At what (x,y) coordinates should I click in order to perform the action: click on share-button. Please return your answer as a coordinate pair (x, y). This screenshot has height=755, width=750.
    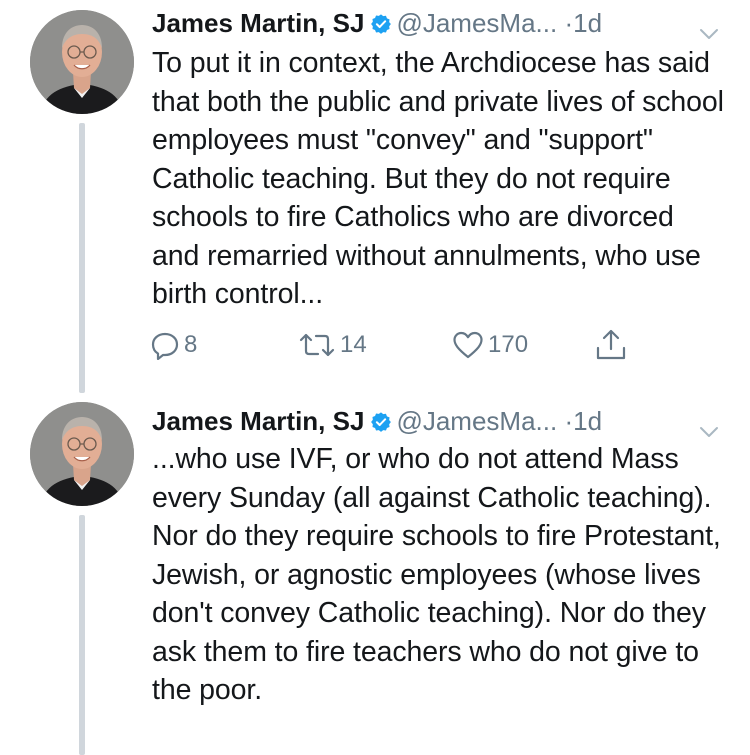
    Looking at the image, I should click on (611, 345).